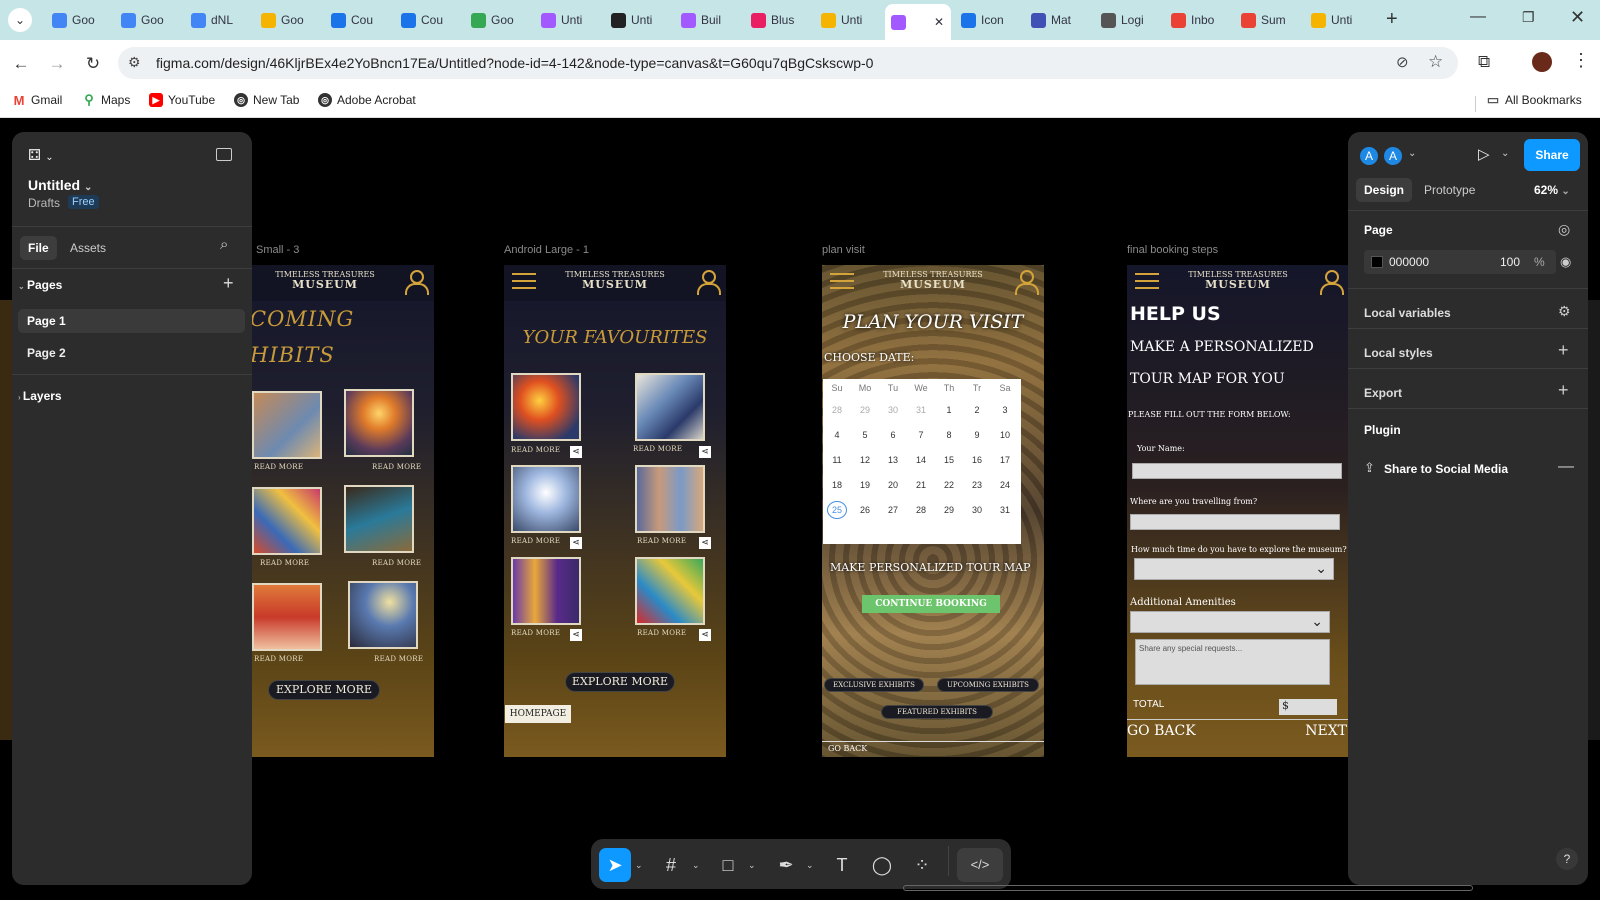 The width and height of the screenshot is (1600, 900). I want to click on collaborator-avatar: A, so click(1369, 156).